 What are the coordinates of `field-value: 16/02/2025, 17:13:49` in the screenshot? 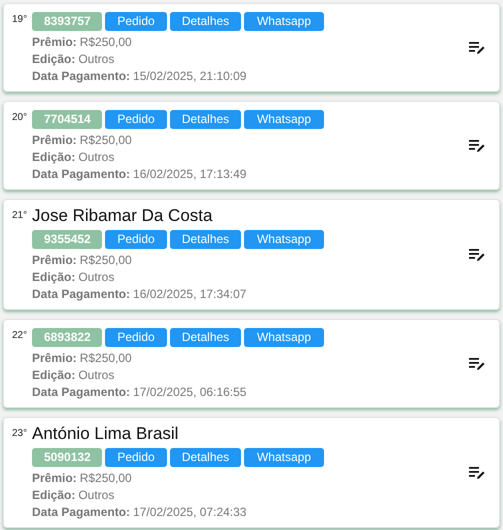 It's located at (189, 174).